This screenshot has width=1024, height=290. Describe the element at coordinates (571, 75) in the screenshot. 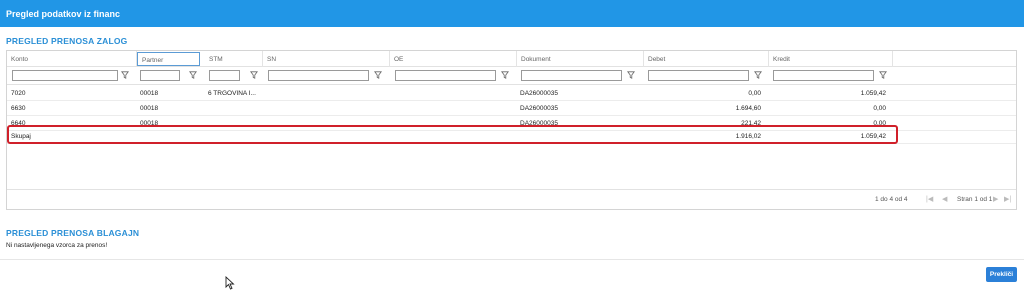

I see `filter-input-dokument` at that location.